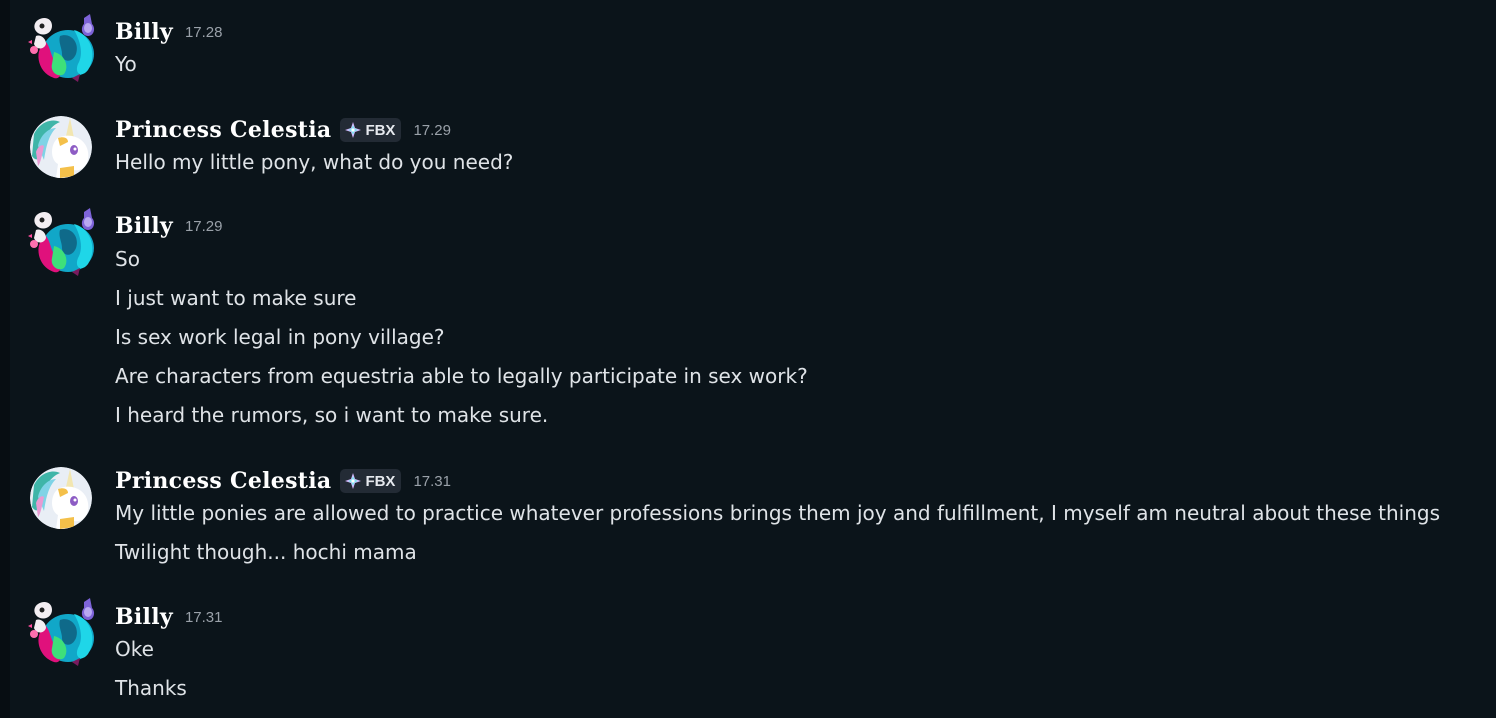 This screenshot has height=718, width=1496. What do you see at coordinates (203, 32) in the screenshot?
I see `timestamp: 17.28` at bounding box center [203, 32].